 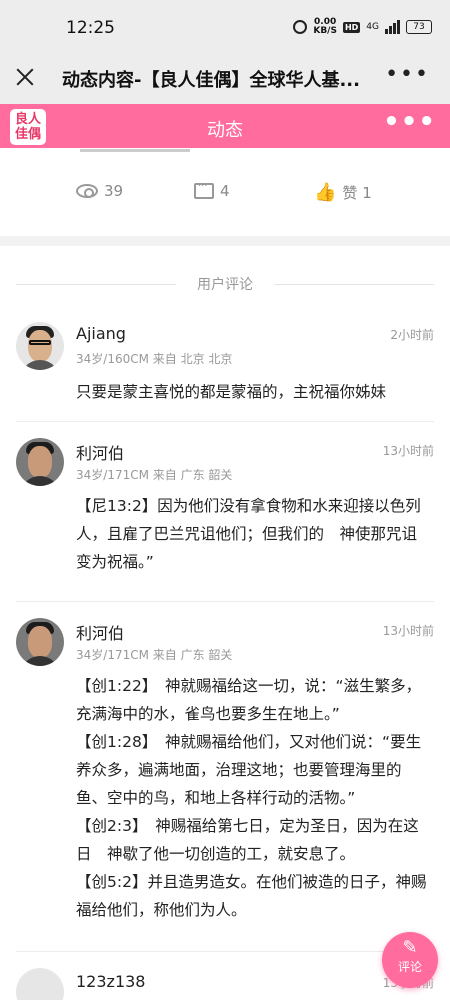 I want to click on signal-icon, so click(x=392, y=27).